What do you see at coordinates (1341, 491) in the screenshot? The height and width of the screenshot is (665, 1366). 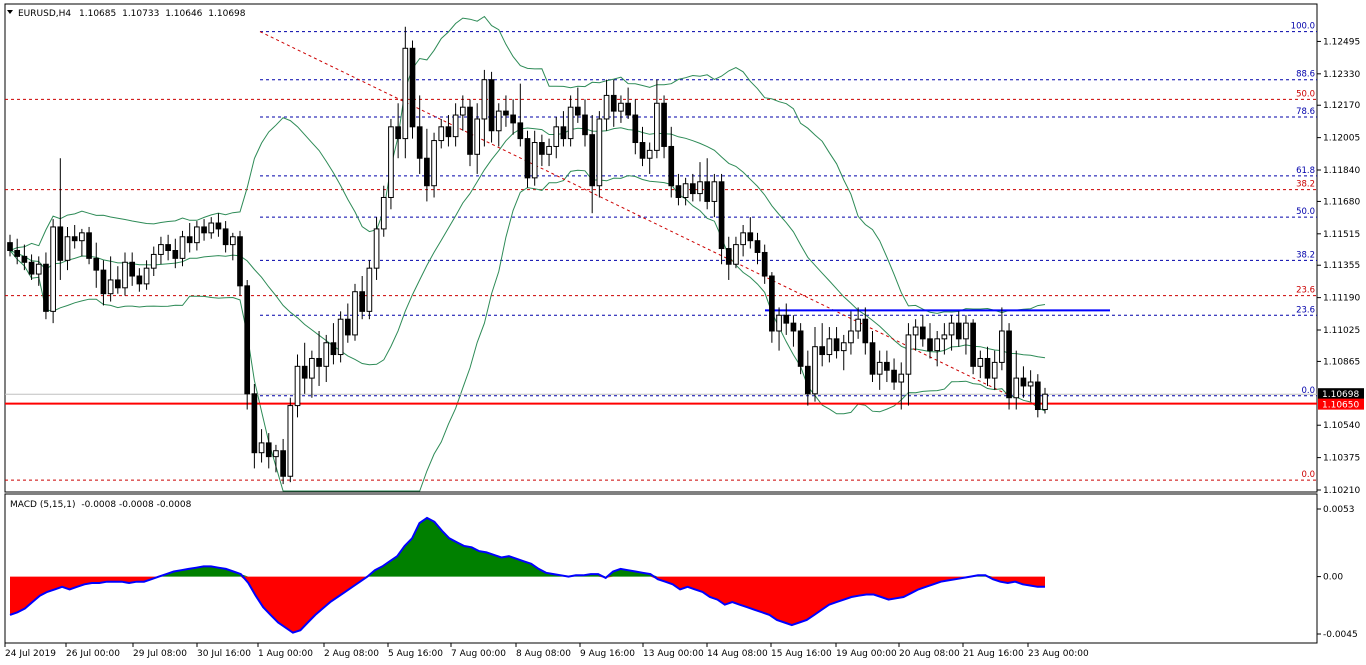 I see `price-tick-label: 1.10210` at bounding box center [1341, 491].